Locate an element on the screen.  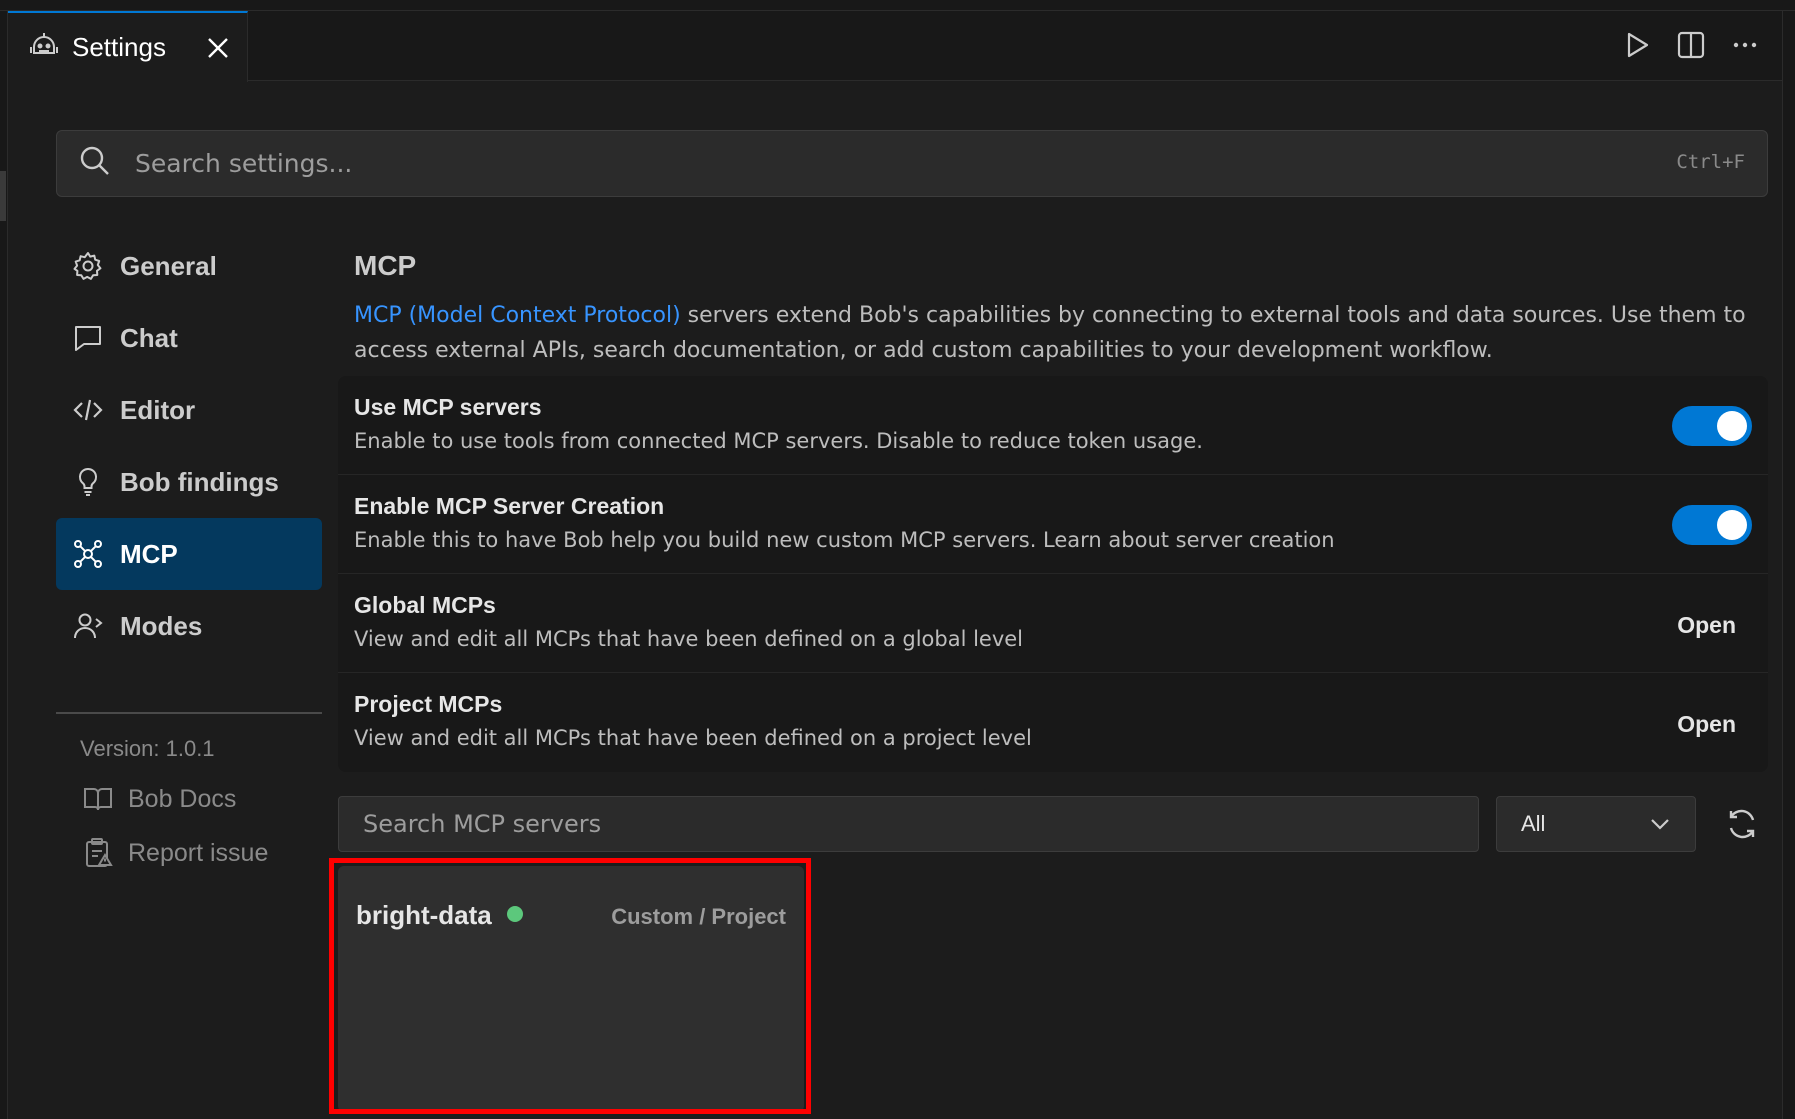
tab-settings: Settings is located at coordinates (128, 46).